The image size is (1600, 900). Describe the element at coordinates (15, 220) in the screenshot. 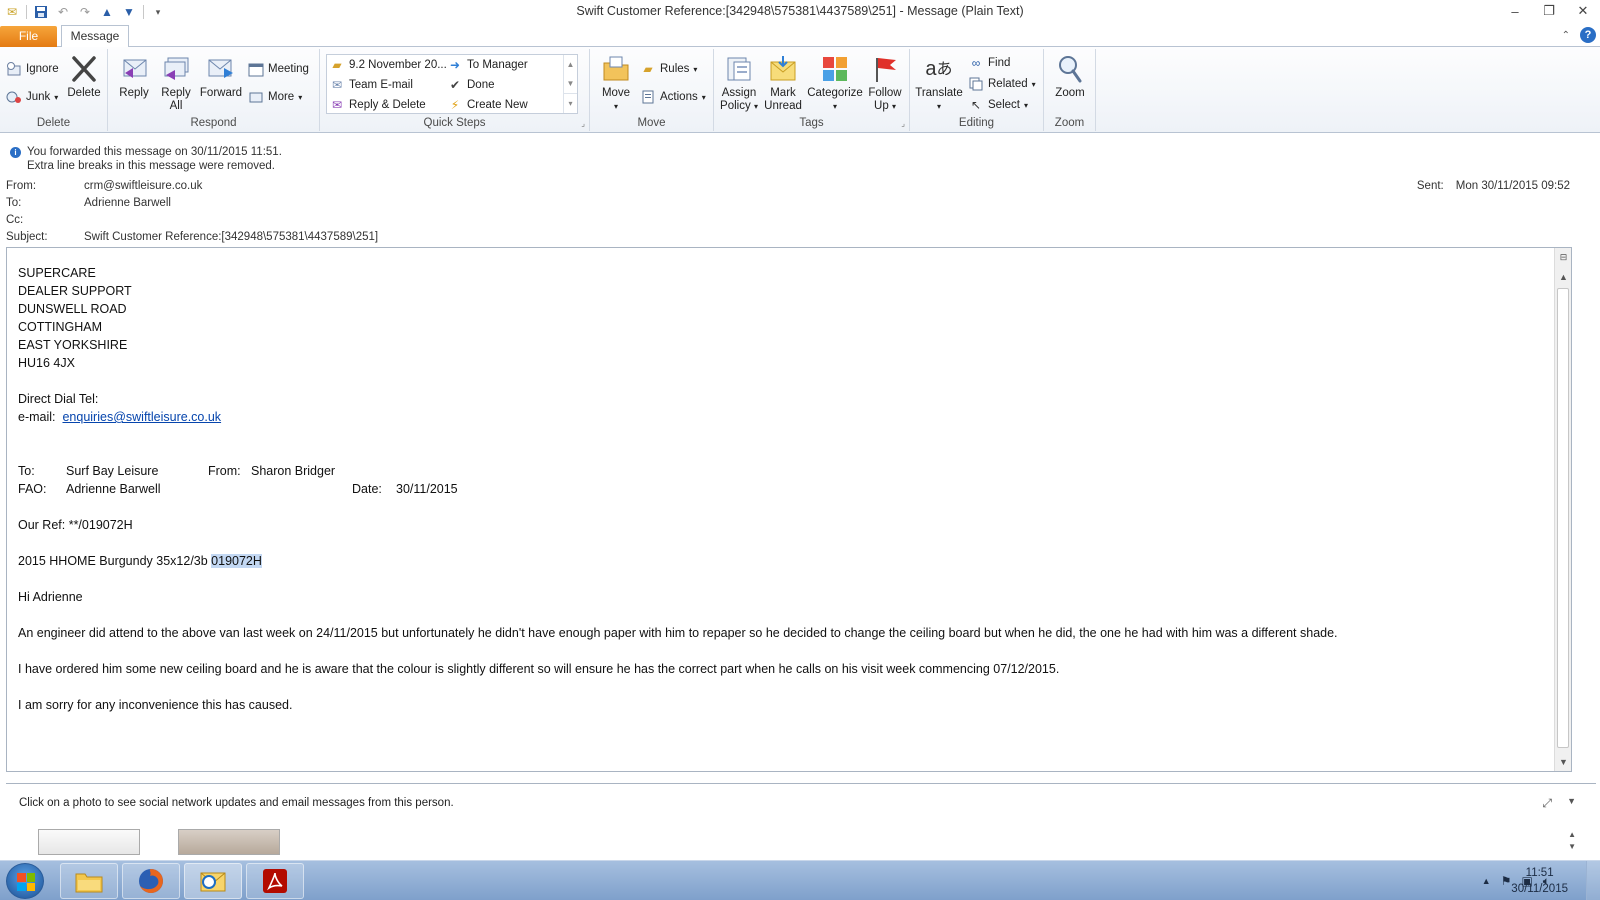

I see `cc-row: Cc:` at that location.